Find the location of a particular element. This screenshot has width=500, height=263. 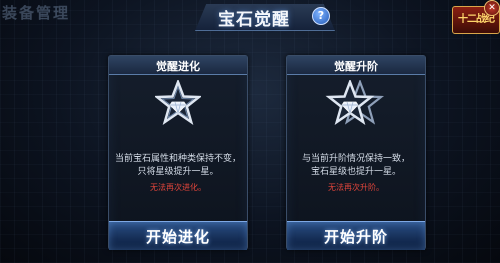

star-gem-icon is located at coordinates (178, 102).